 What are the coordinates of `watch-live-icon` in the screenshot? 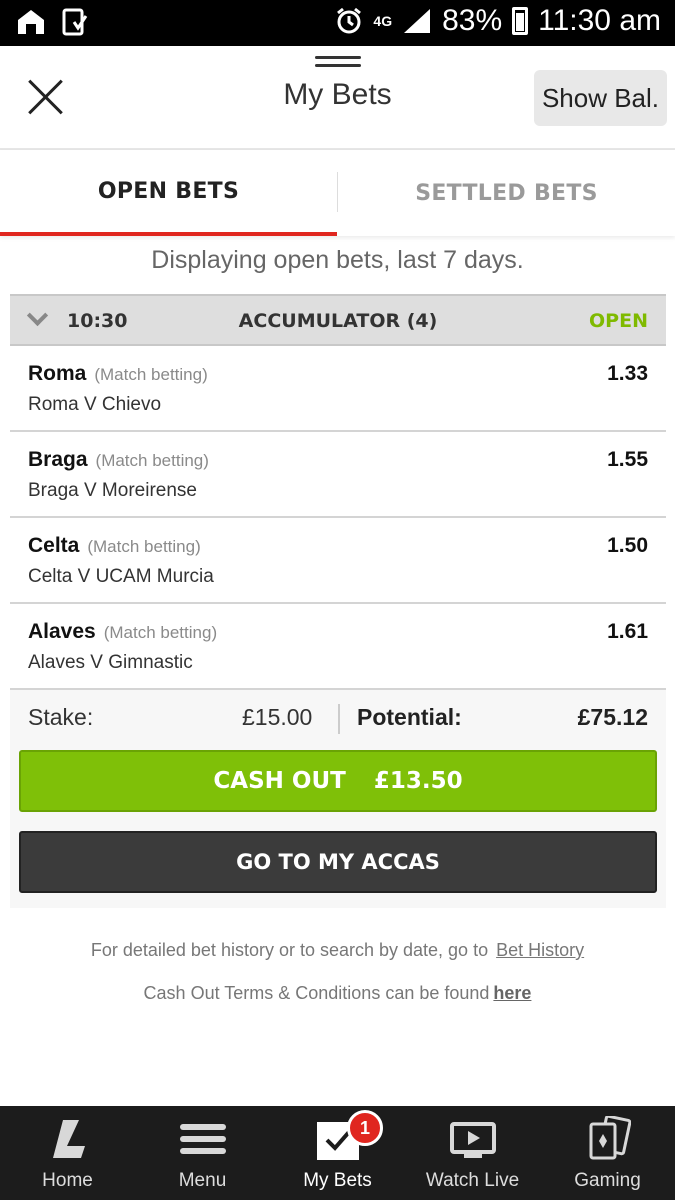 It's located at (473, 1140).